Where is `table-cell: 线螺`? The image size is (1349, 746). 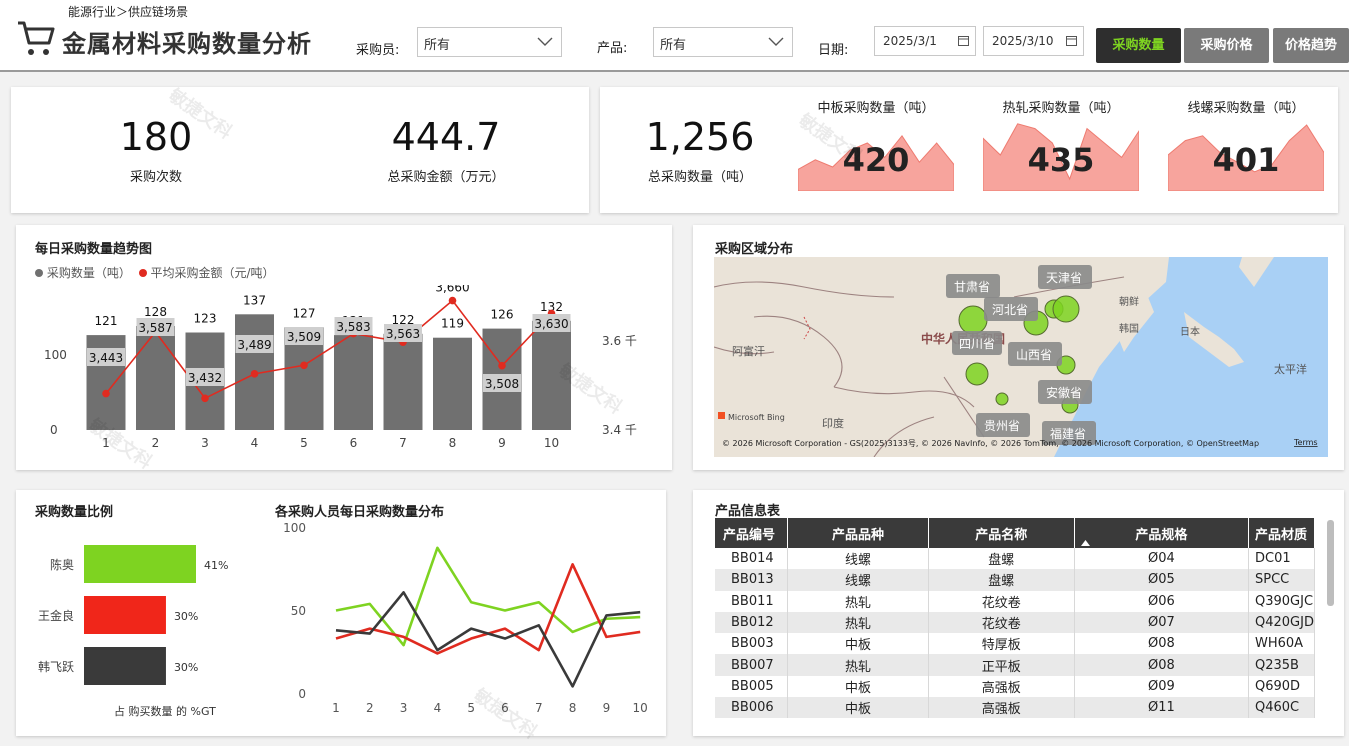 table-cell: 线螺 is located at coordinates (858, 580).